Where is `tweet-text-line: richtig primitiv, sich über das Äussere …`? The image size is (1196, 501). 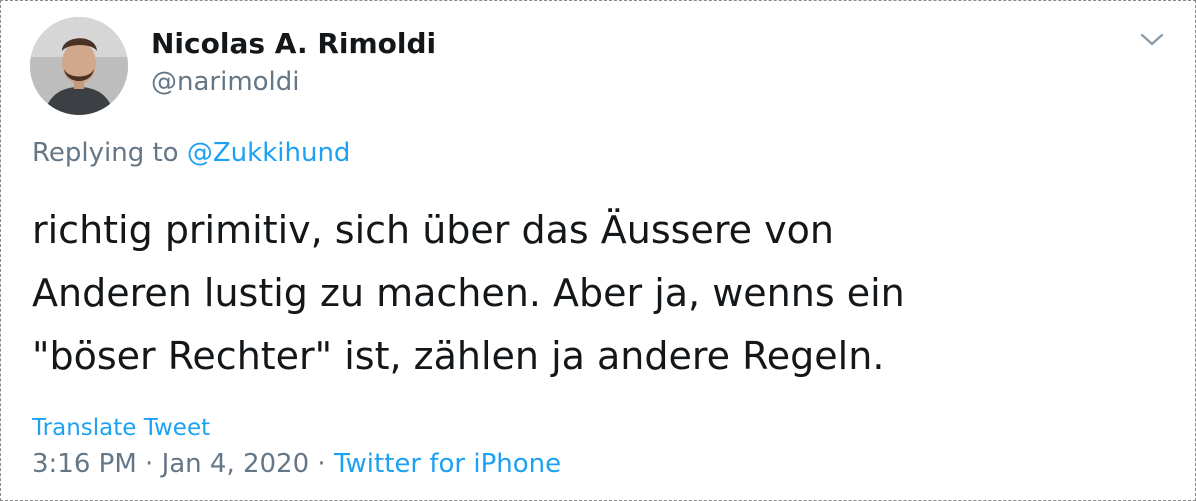
tweet-text-line: richtig primitiv, sich über das Äussere … is located at coordinates (433, 230).